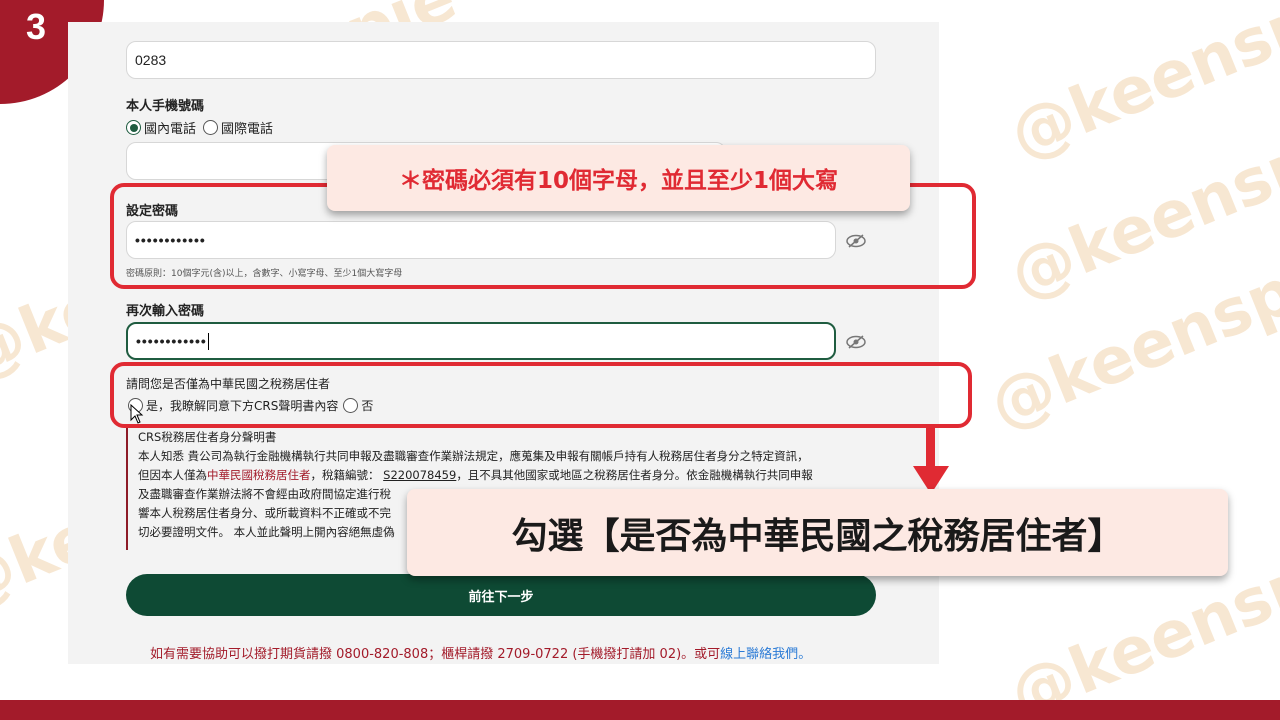  What do you see at coordinates (172, 475) in the screenshot?
I see `declaration-text: 但因本人僅為` at bounding box center [172, 475].